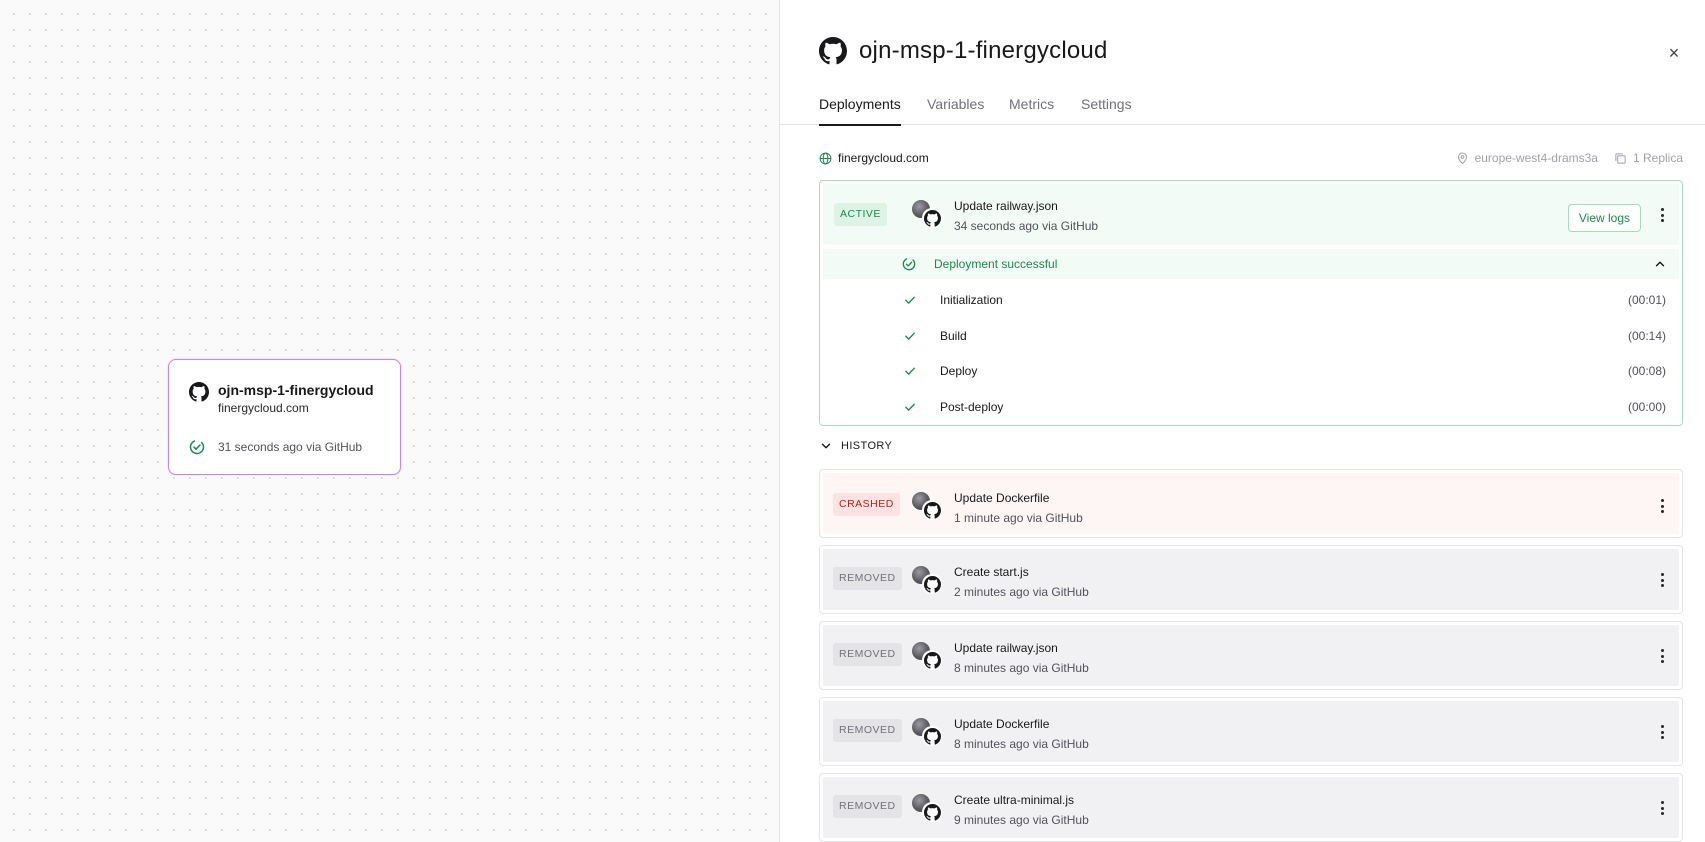 Image resolution: width=1705 pixels, height=842 pixels. Describe the element at coordinates (826, 446) in the screenshot. I see `chevron-down-icon` at that location.